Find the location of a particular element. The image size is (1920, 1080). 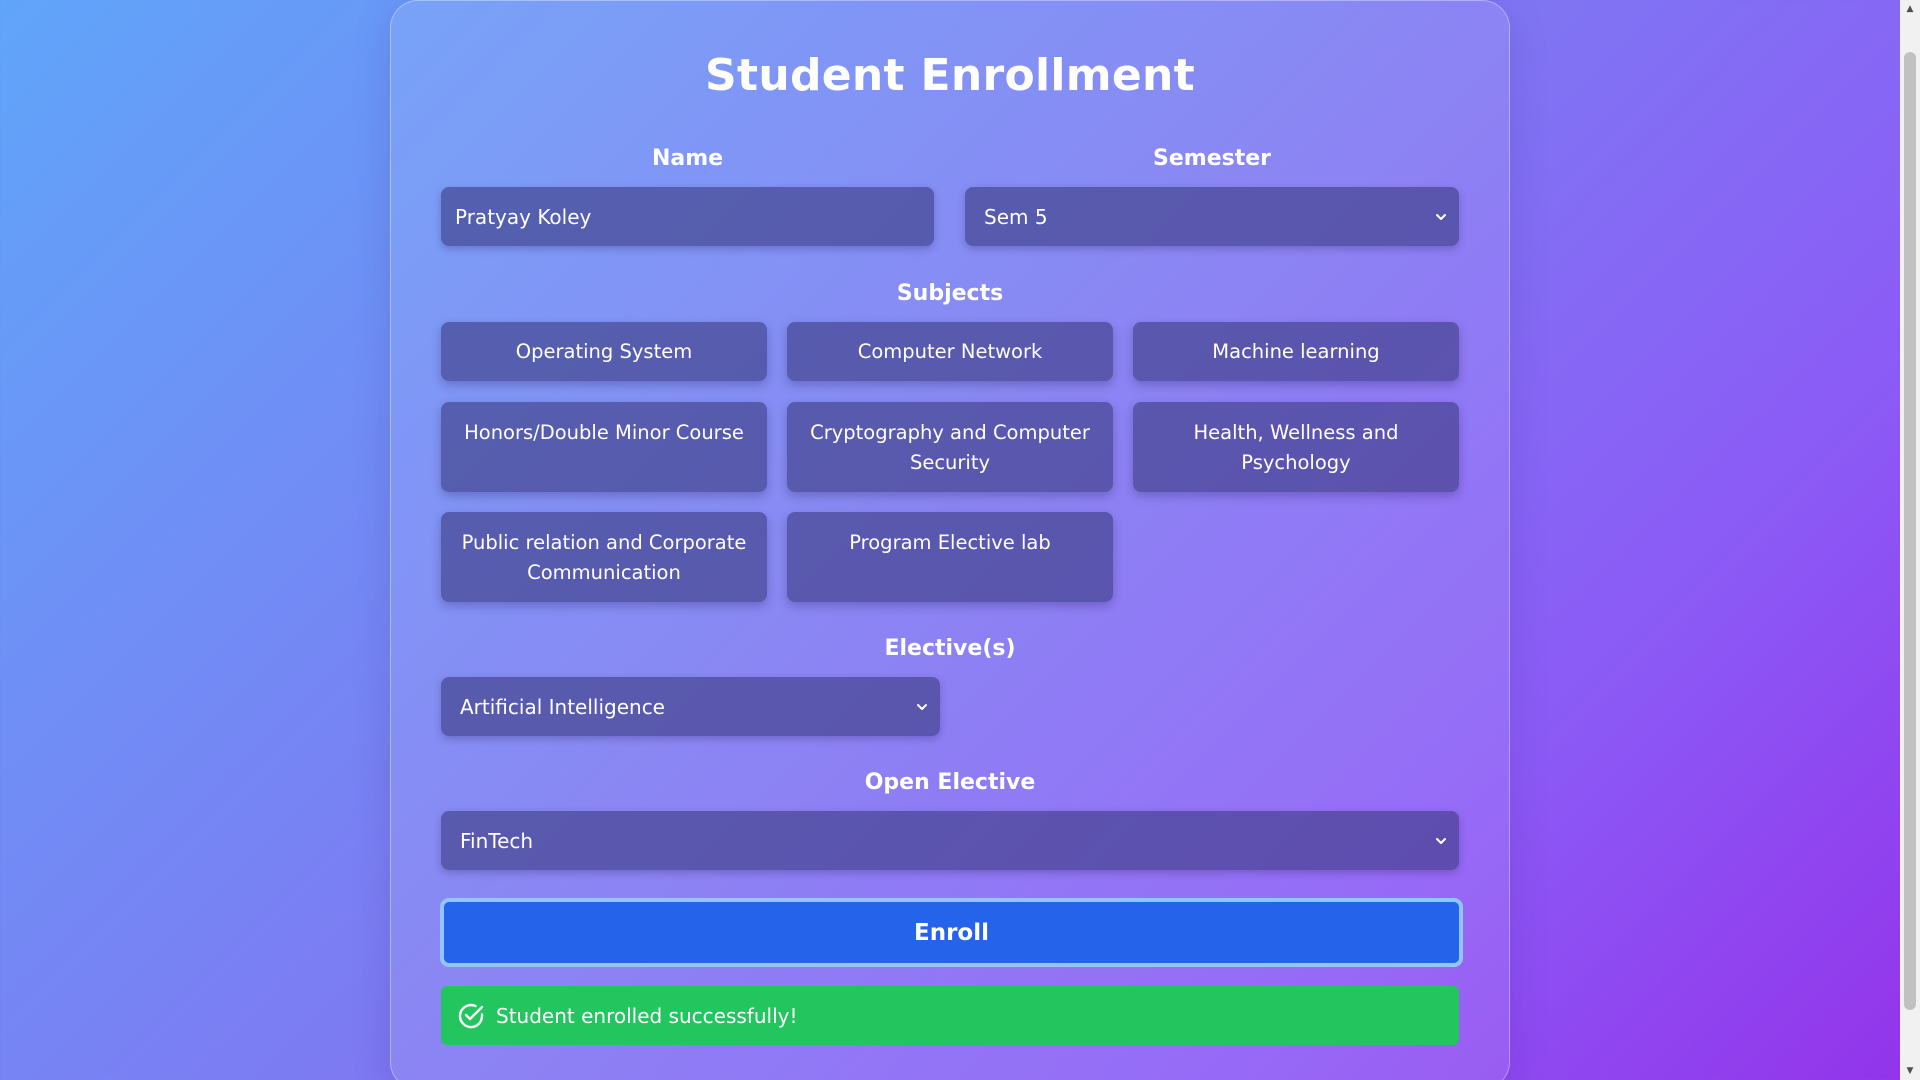

open-elective-select: FinTech is located at coordinates (950, 840).